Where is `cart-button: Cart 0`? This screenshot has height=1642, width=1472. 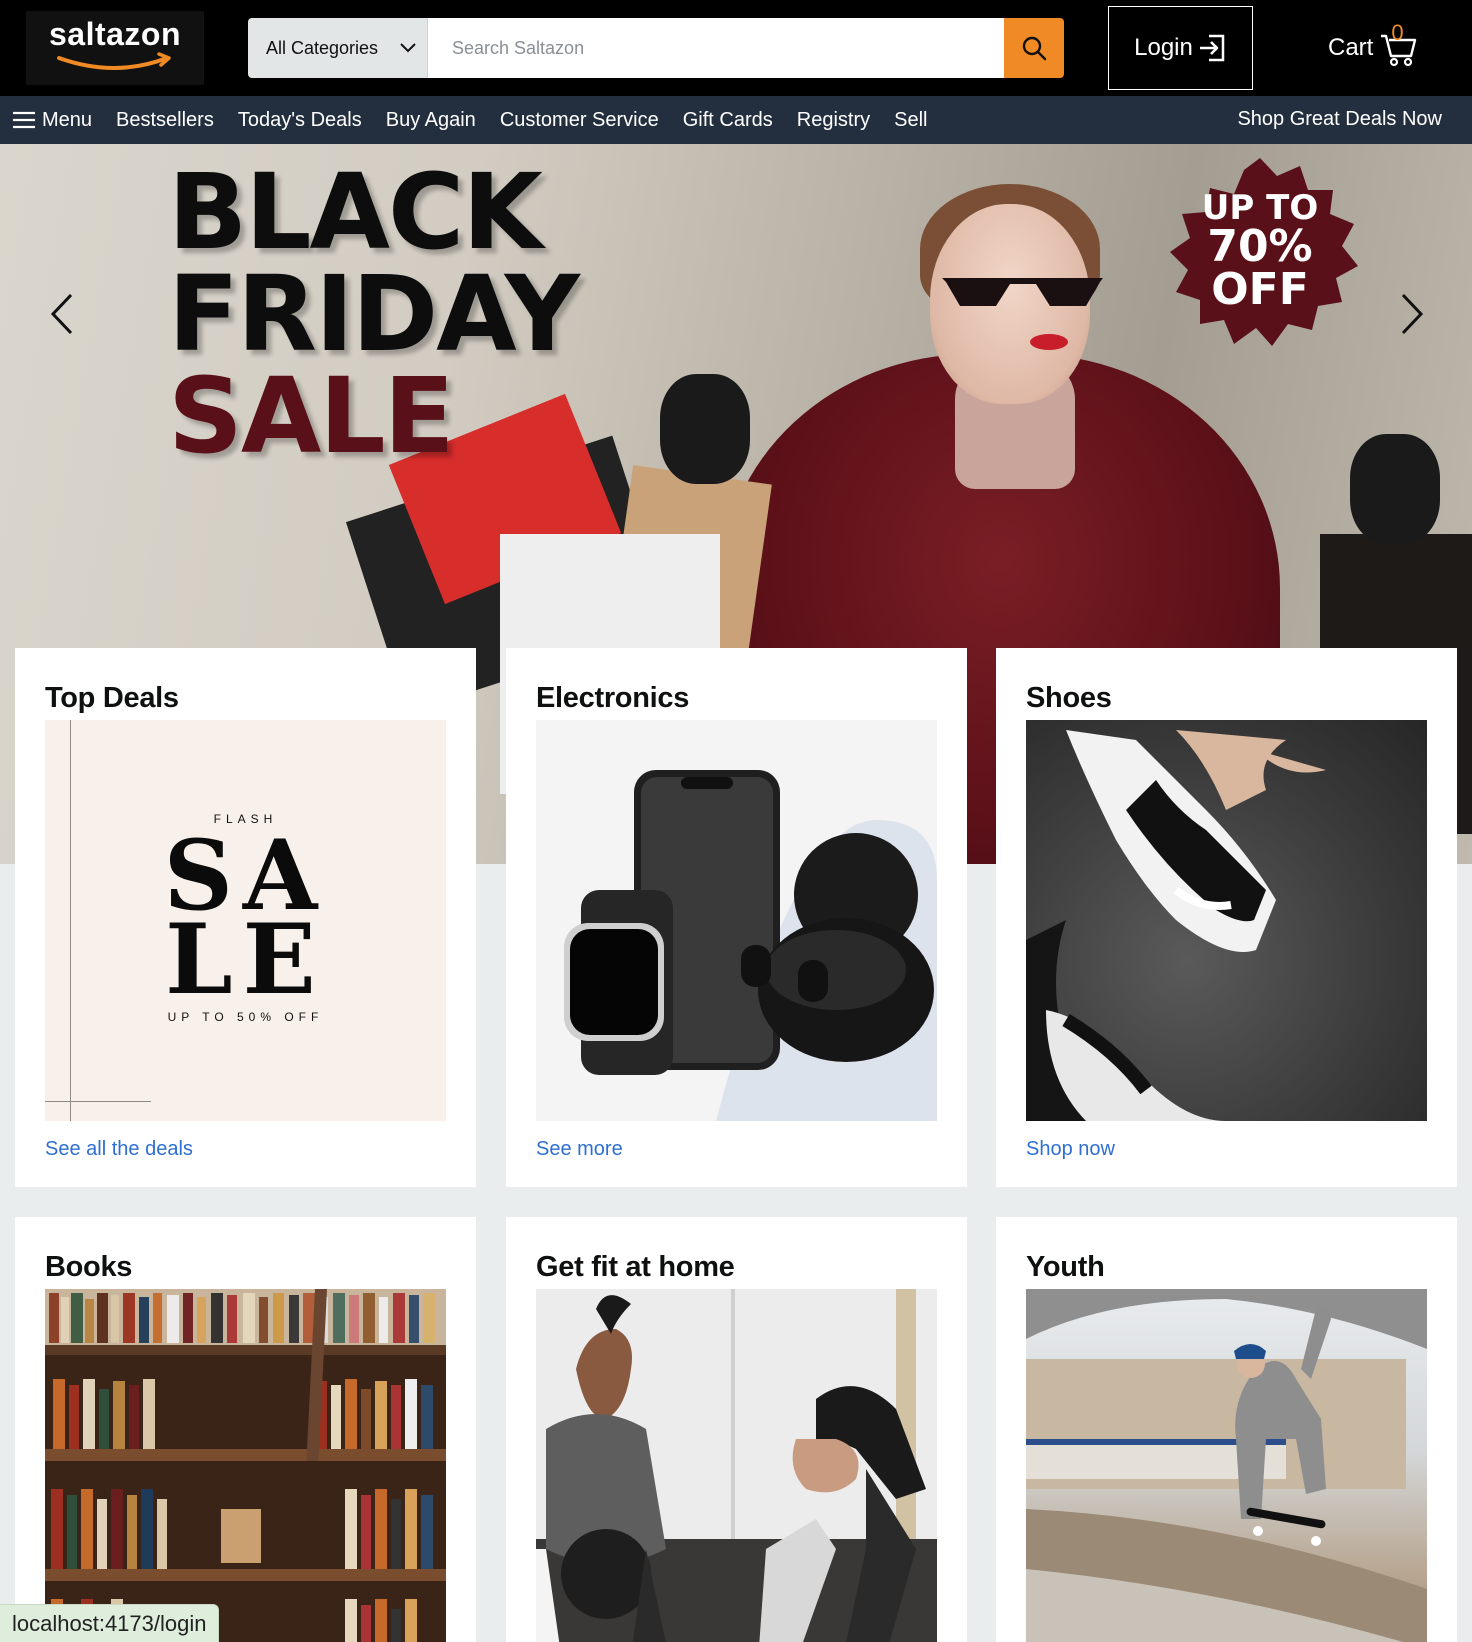 cart-button: Cart 0 is located at coordinates (1372, 46).